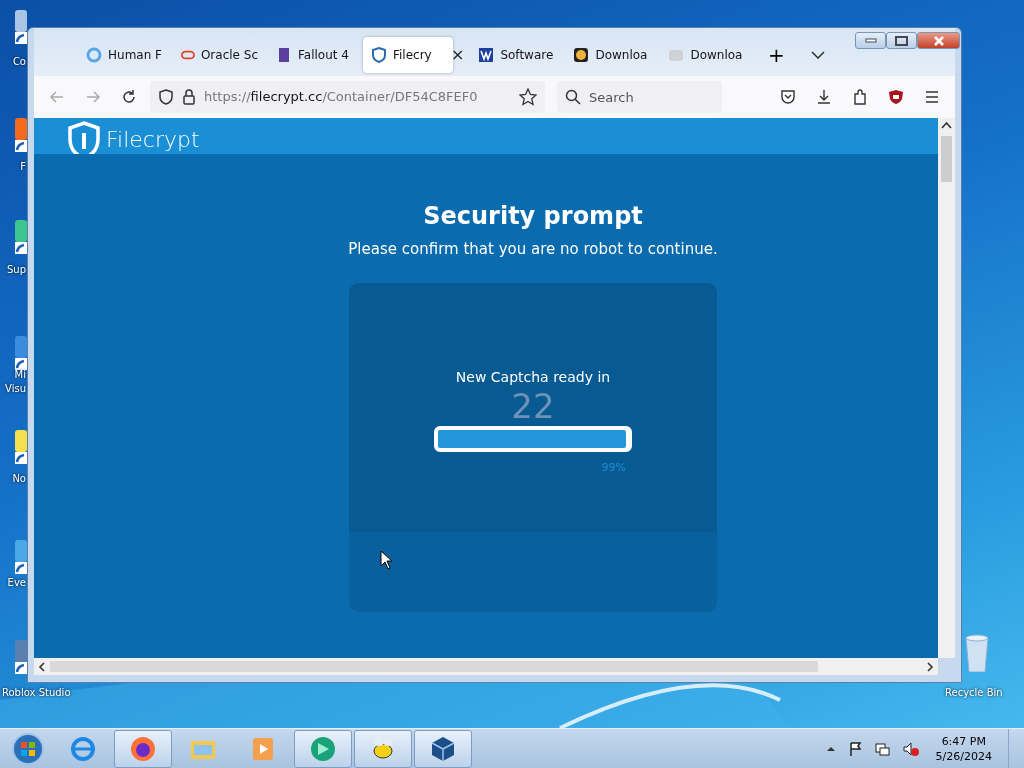 The image size is (1024, 768). I want to click on page-title: Security prompt, so click(533, 216).